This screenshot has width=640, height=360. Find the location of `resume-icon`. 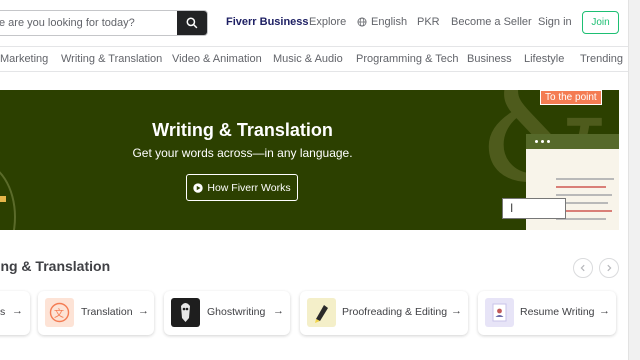

resume-icon is located at coordinates (499, 312).